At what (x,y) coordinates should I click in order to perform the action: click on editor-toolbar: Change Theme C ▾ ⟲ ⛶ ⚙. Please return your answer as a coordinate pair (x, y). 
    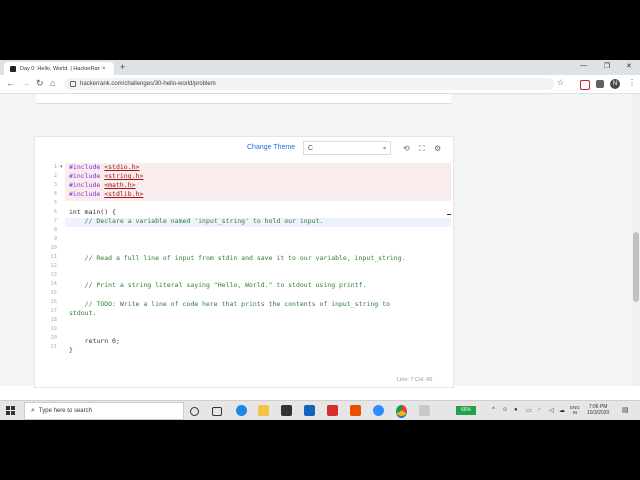
    Looking at the image, I should click on (244, 149).